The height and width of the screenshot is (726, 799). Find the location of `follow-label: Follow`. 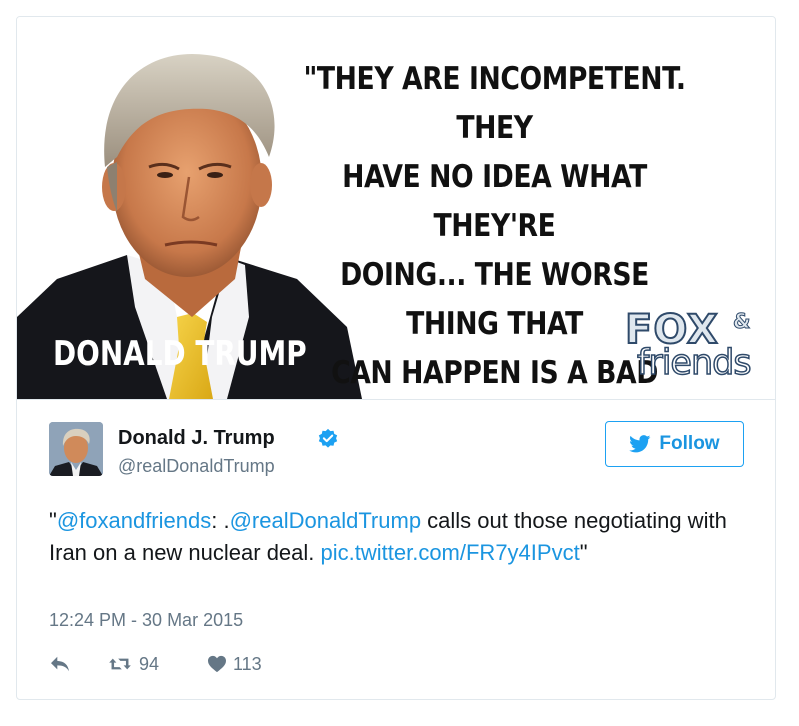

follow-label: Follow is located at coordinates (689, 443).